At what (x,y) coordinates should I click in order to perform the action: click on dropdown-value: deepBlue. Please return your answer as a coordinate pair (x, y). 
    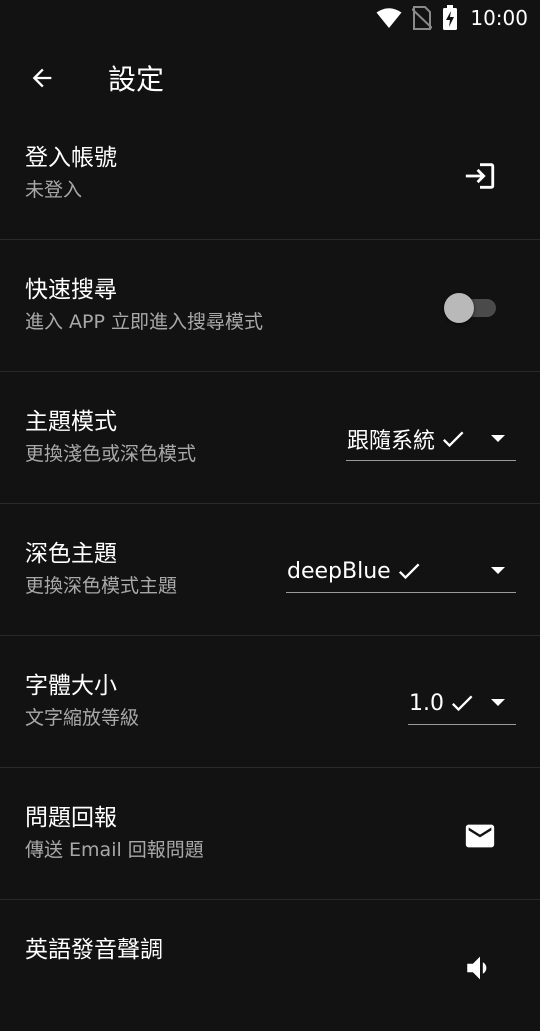
    Looking at the image, I should click on (339, 571).